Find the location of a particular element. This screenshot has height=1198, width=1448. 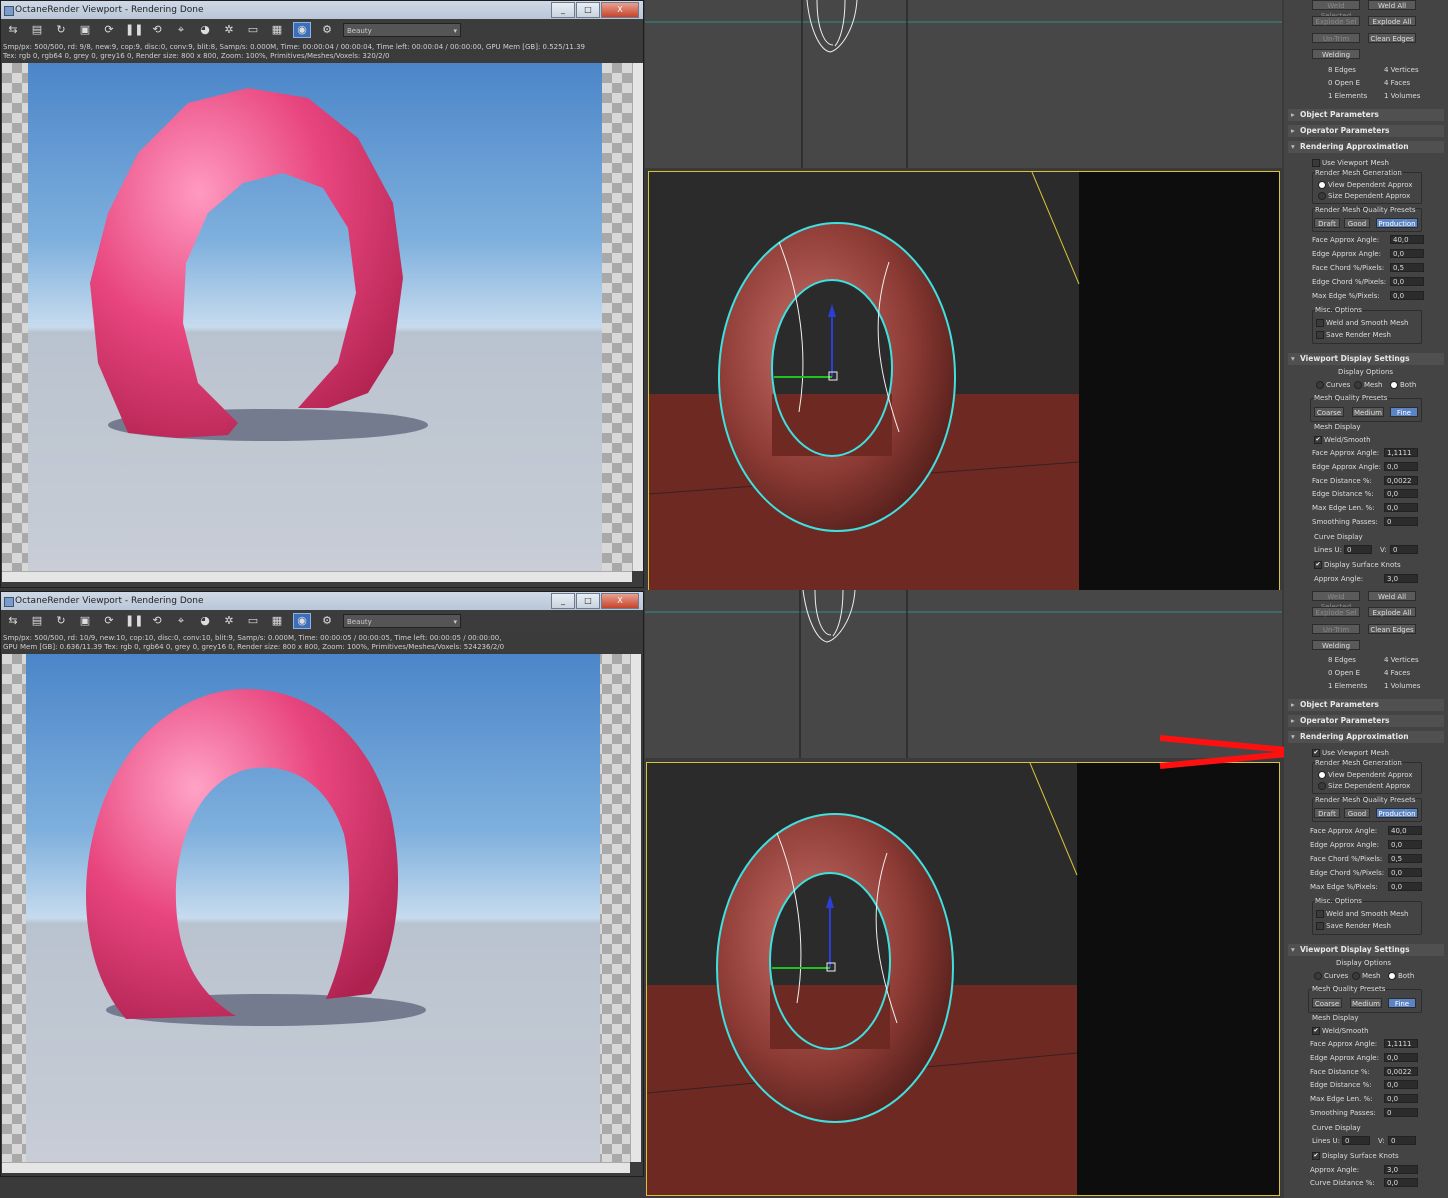

save-icon: ▤ is located at coordinates (37, 621).